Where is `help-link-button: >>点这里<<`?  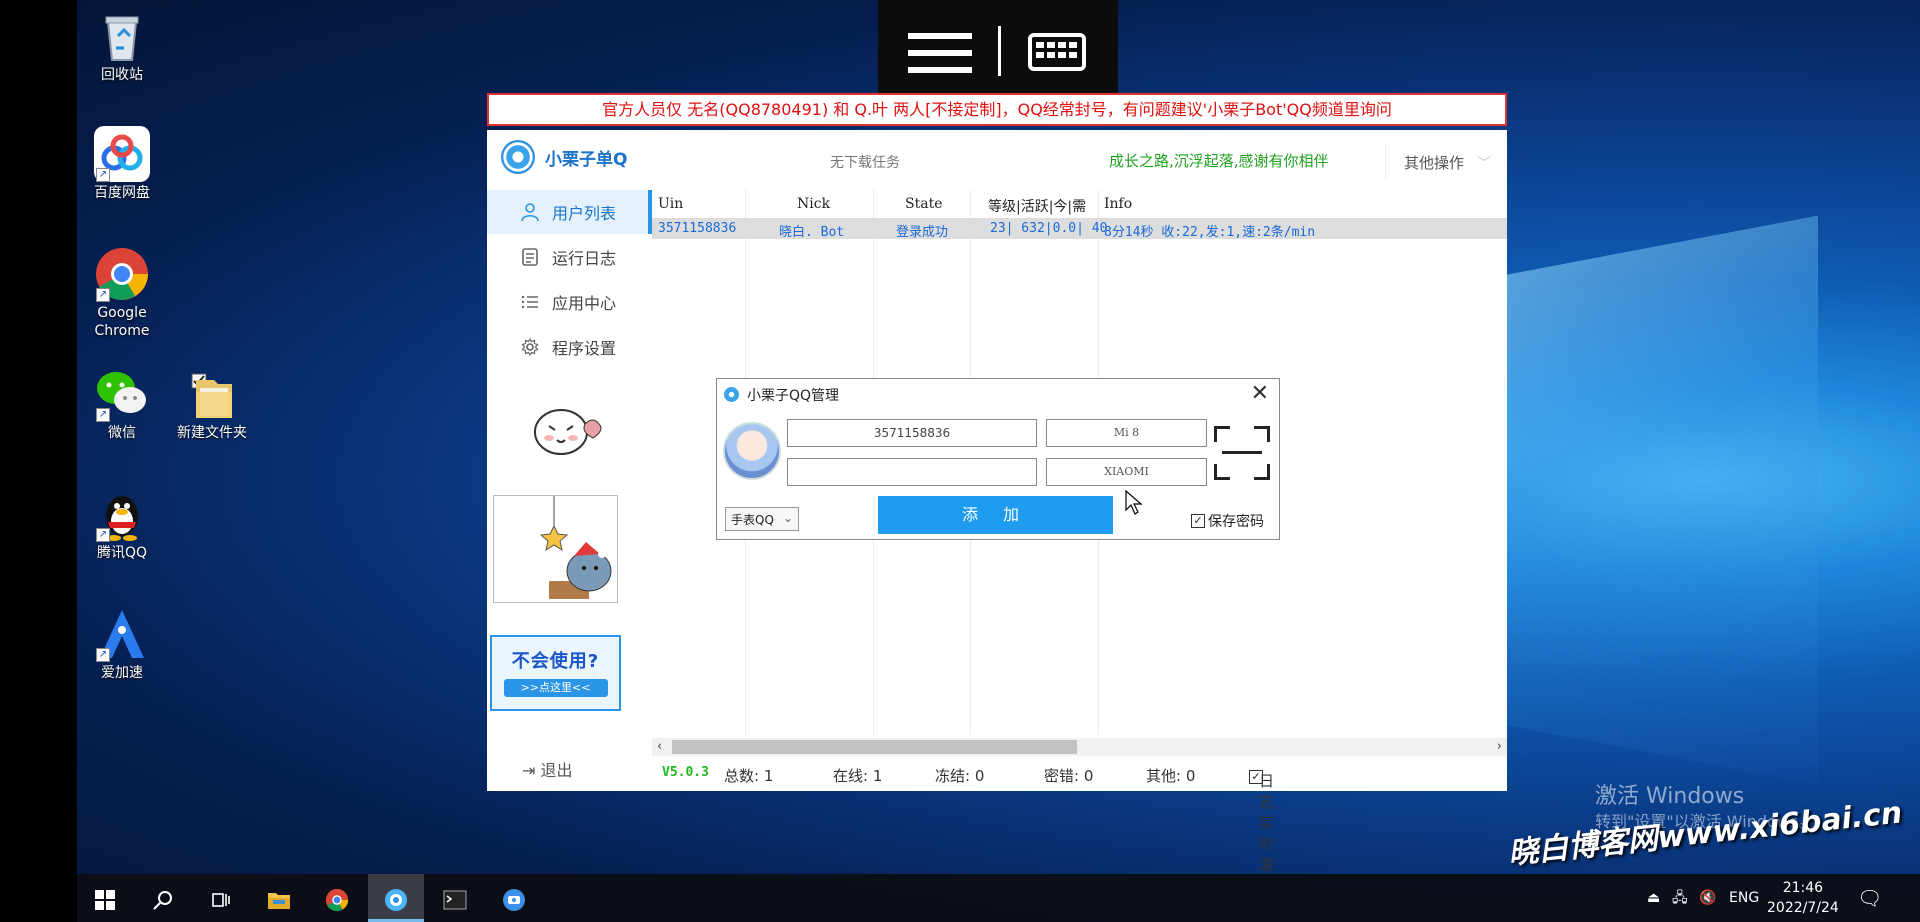 help-link-button: >>点这里<< is located at coordinates (555, 688).